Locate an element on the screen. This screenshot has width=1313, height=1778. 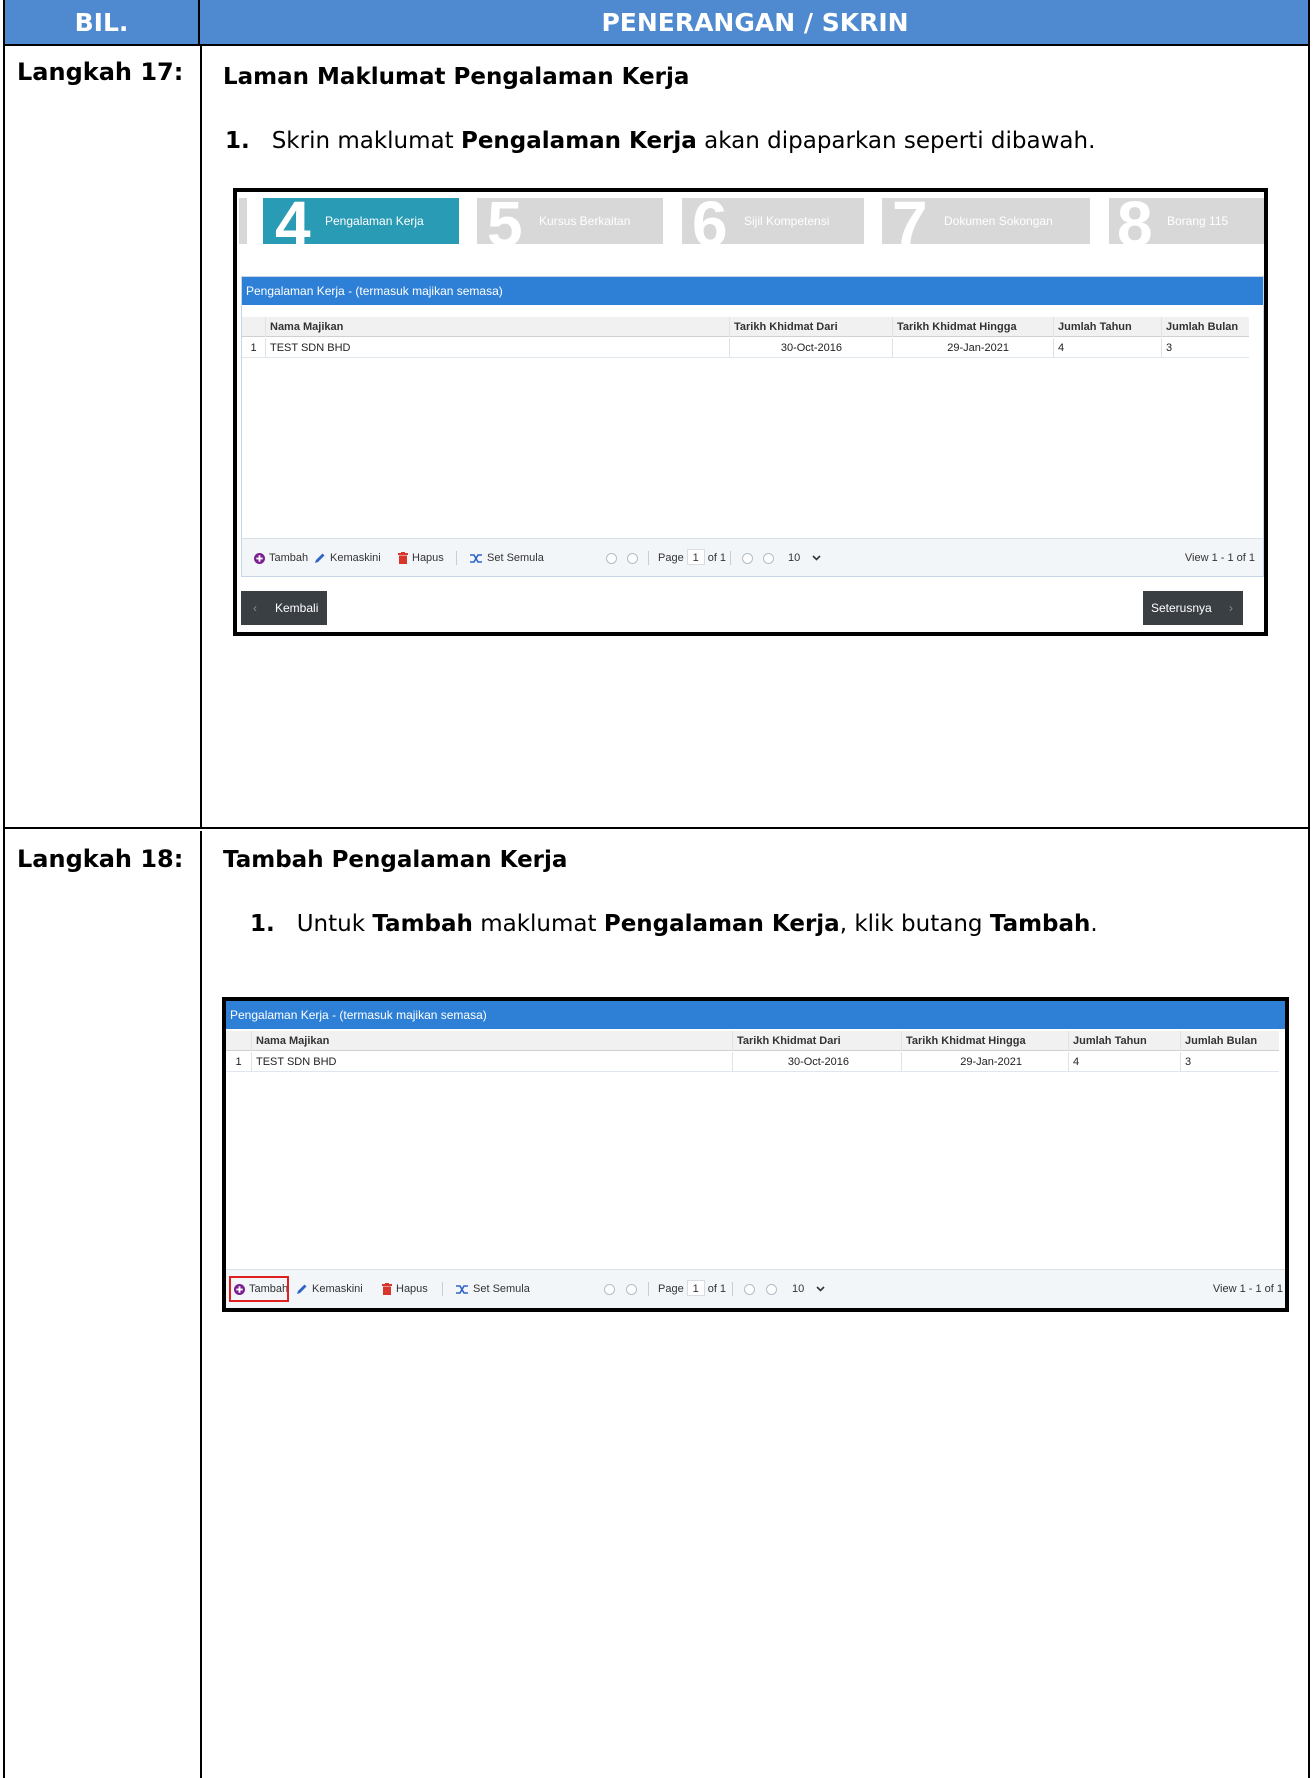
step-17-title: Laman Maklumat Pengalaman Kerja is located at coordinates (456, 77).